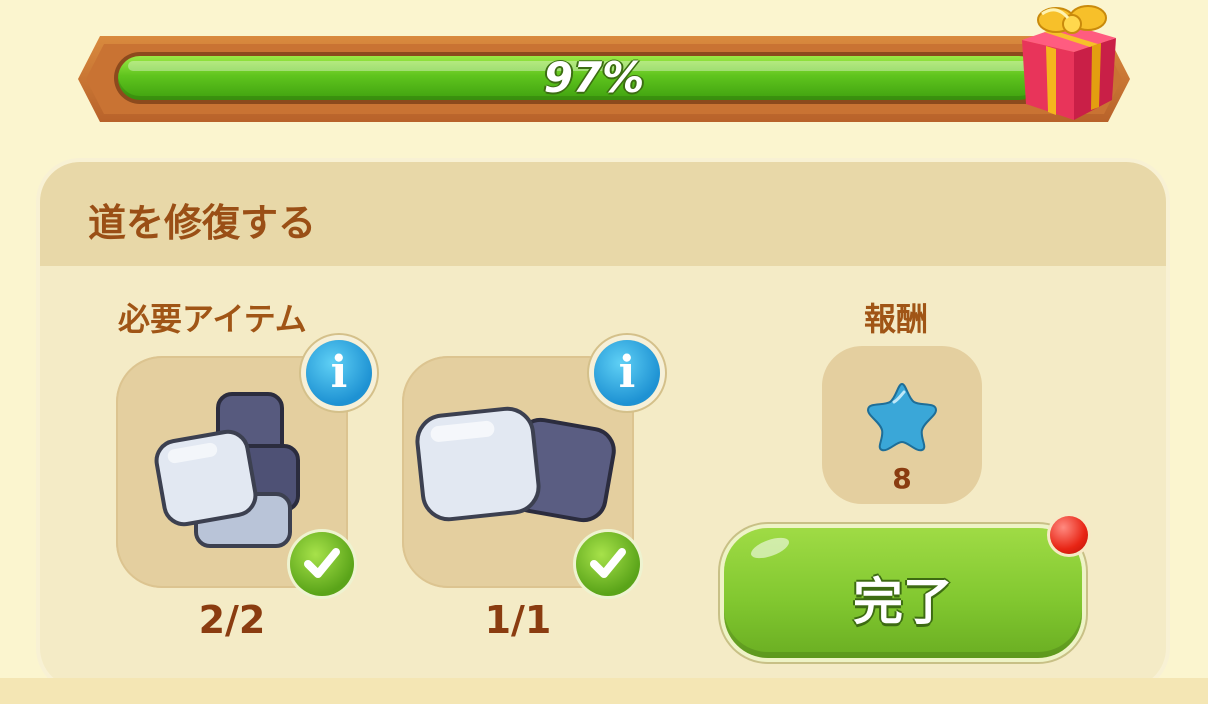 The height and width of the screenshot is (704, 1208). I want to click on task-title: 道を修復する, so click(202, 223).